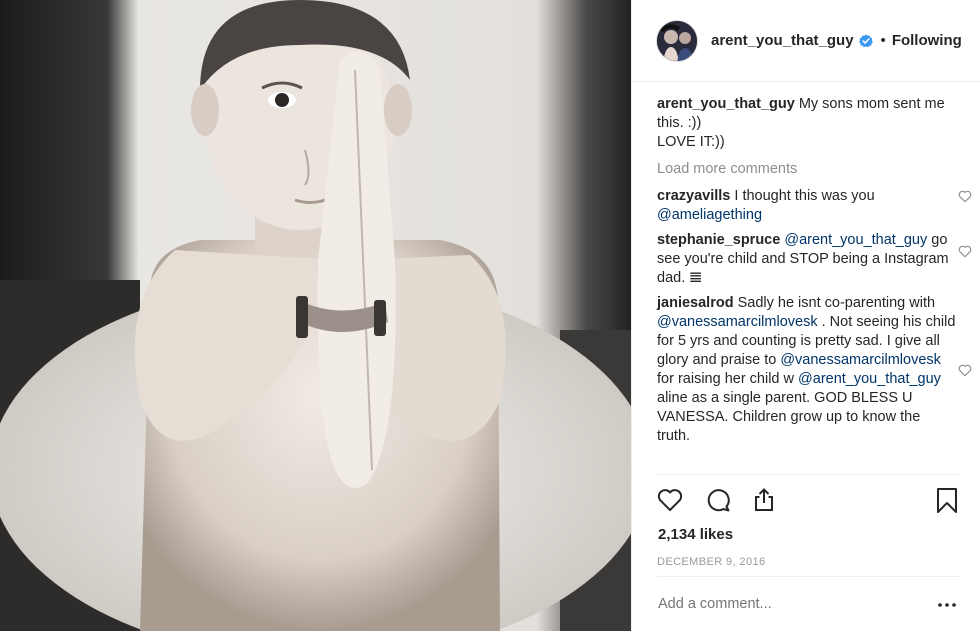 Image resolution: width=980 pixels, height=631 pixels. I want to click on bookmark-icon, so click(947, 500).